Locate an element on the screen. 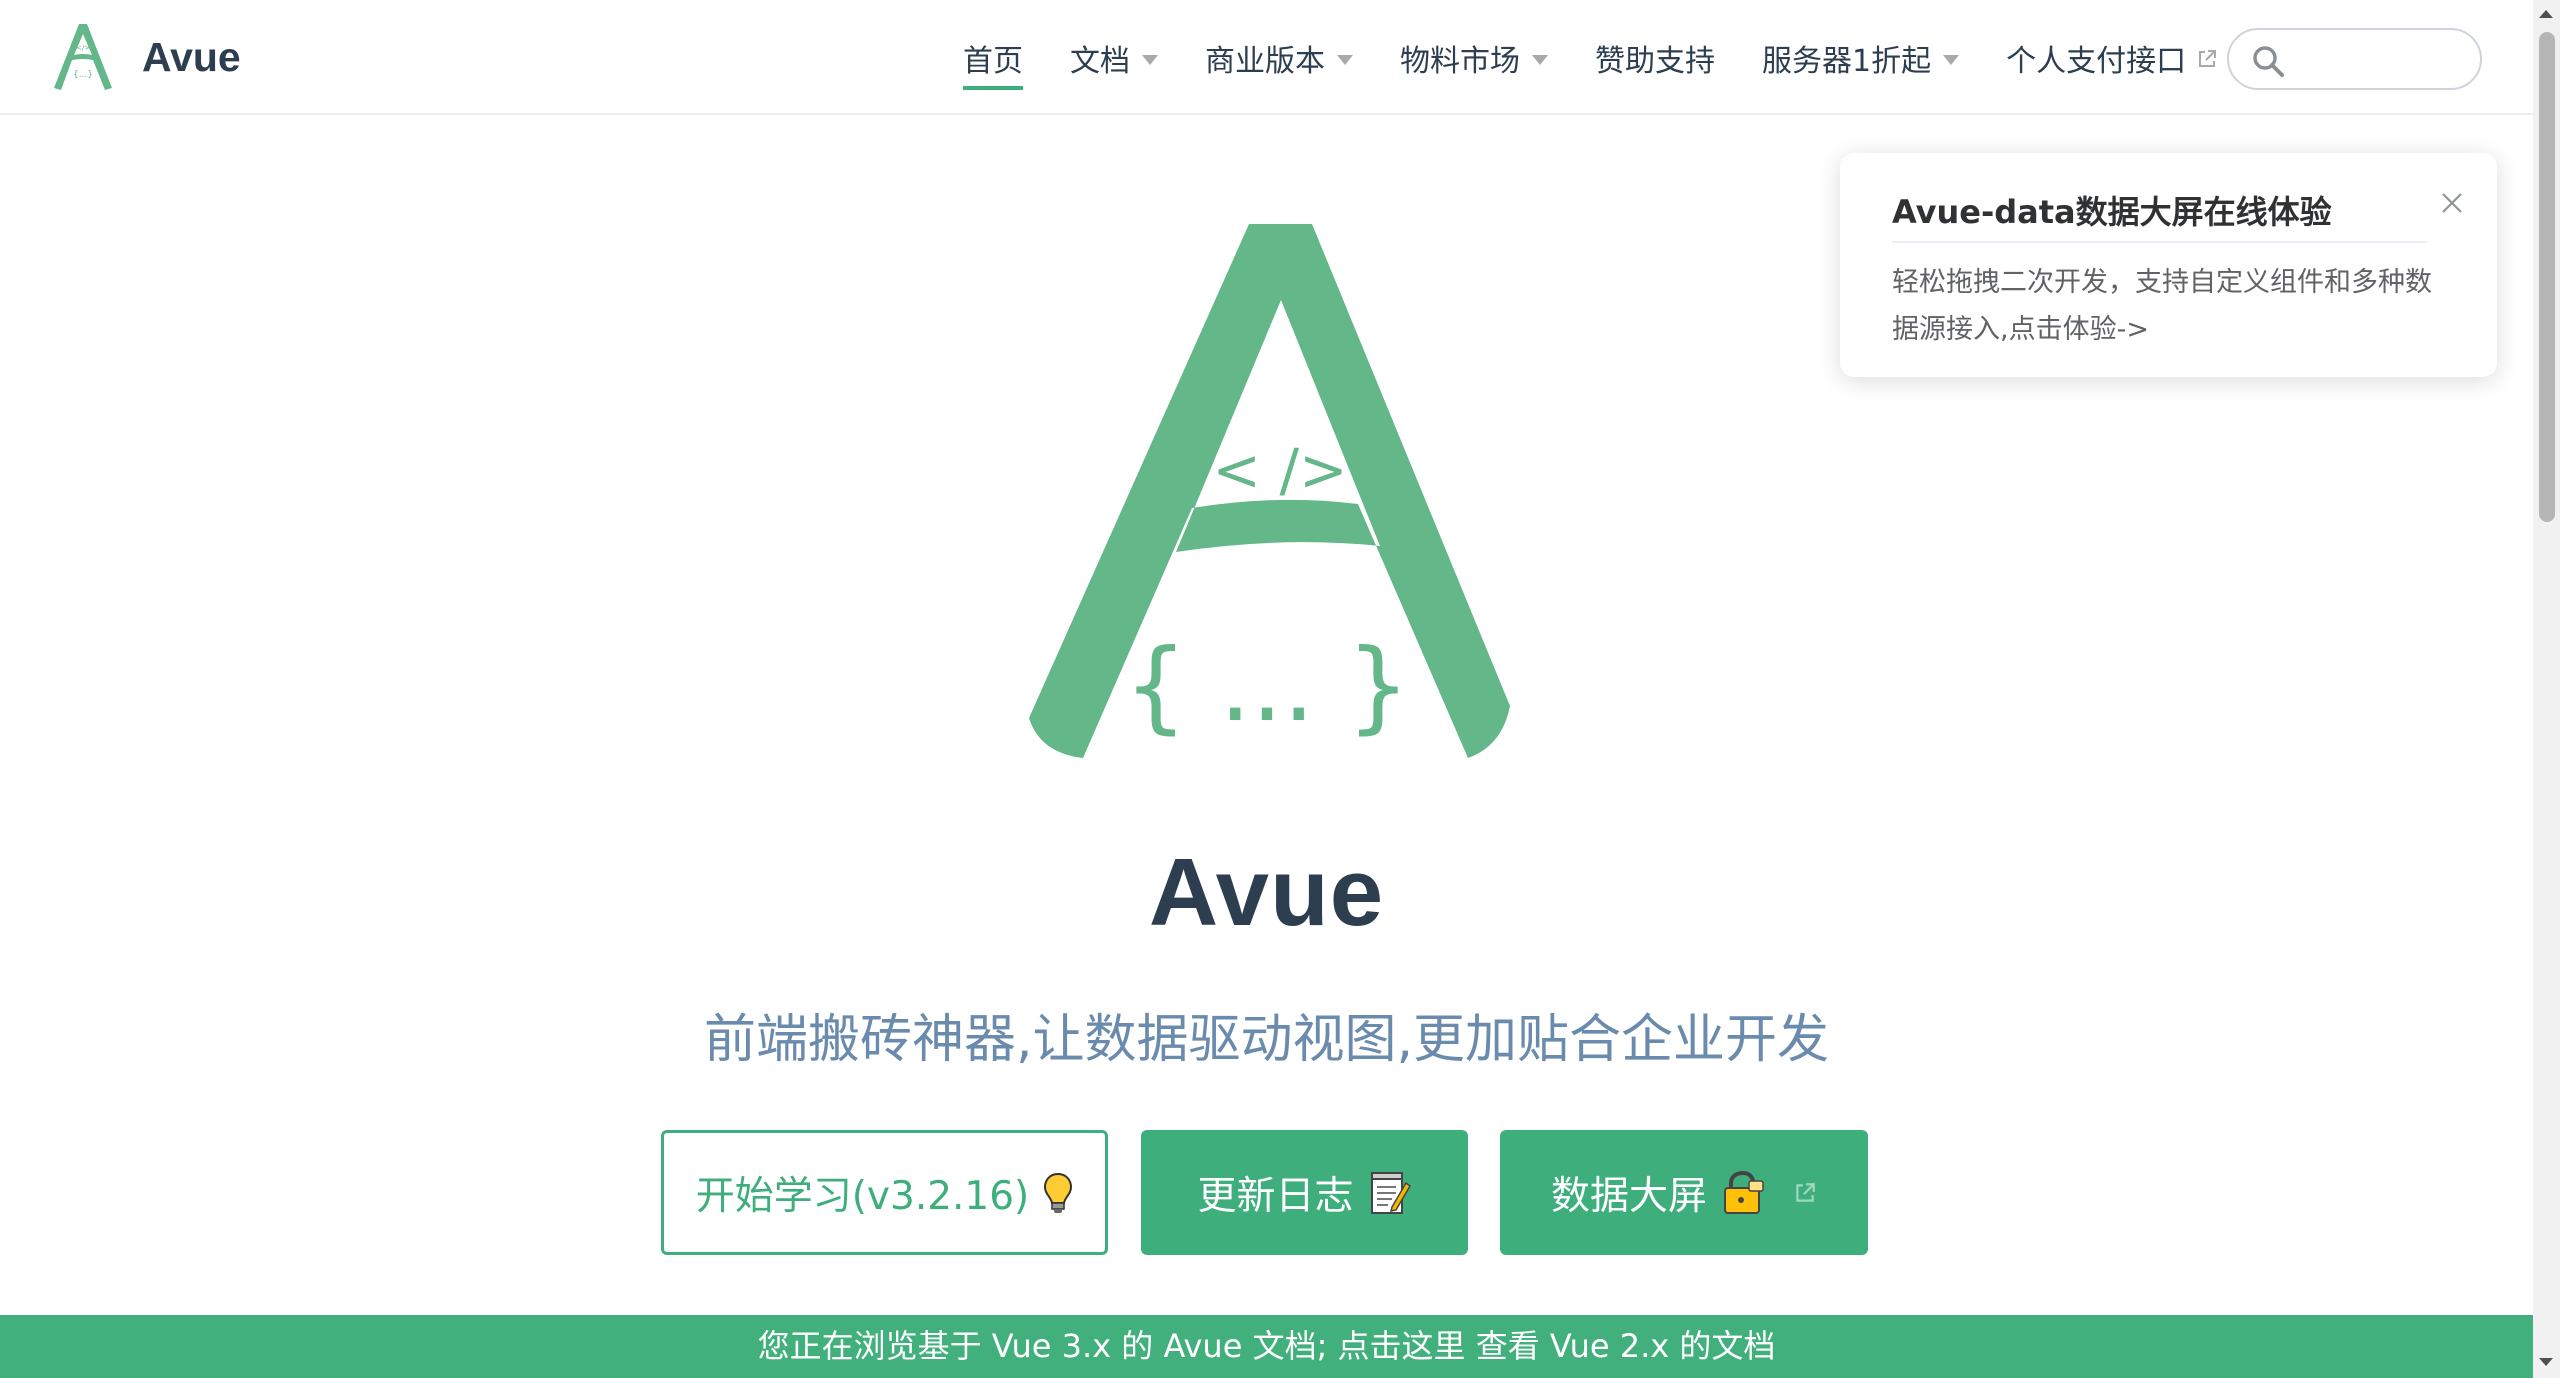 The image size is (2560, 1378). nav-item-label: 文档 is located at coordinates (1100, 61).